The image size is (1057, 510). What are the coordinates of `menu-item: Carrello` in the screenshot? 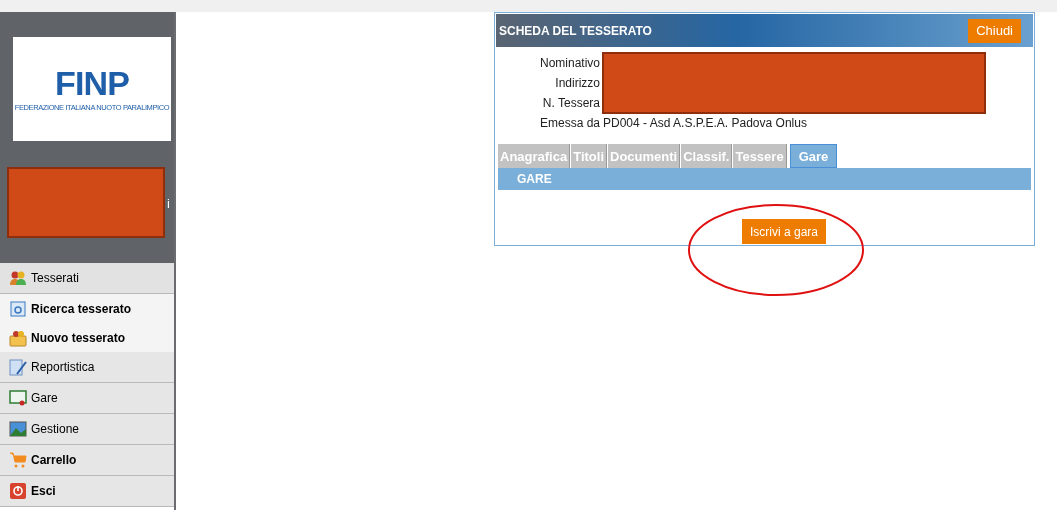 It's located at (87, 460).